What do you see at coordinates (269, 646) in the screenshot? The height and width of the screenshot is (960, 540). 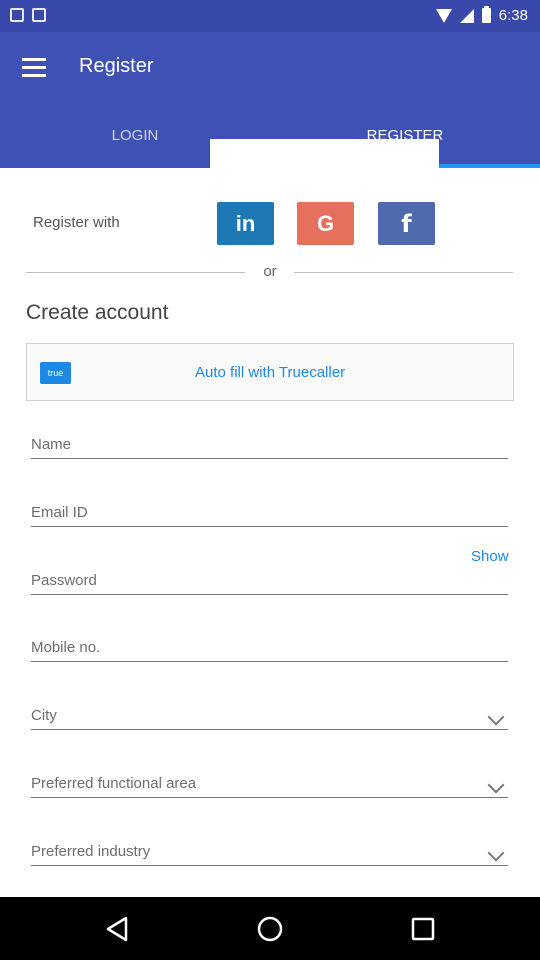 I see `mobile-field: Mobile no.` at bounding box center [269, 646].